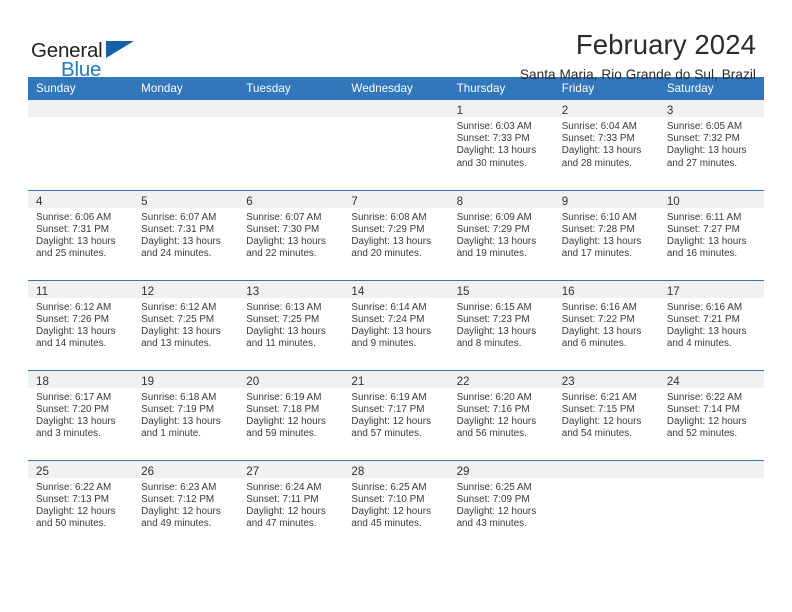 Image resolution: width=792 pixels, height=612 pixels. Describe the element at coordinates (39, 201) in the screenshot. I see `day-number: 4` at that location.